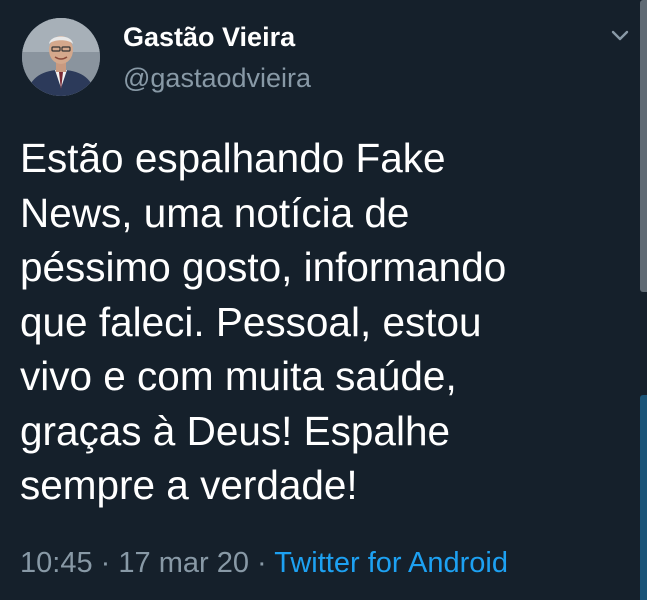 The height and width of the screenshot is (600, 647). I want to click on avatar-photo, so click(61, 57).